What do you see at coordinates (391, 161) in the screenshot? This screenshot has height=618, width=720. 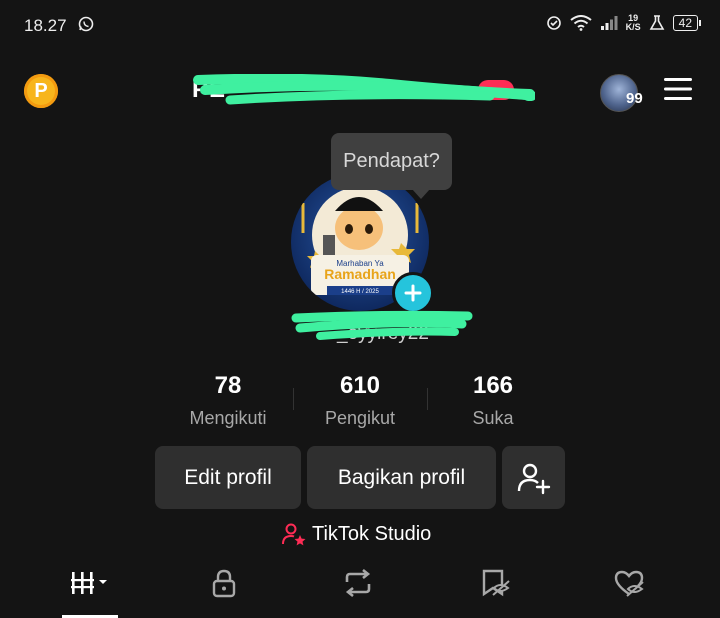 I see `feedback-tooltip: Pendapat?` at bounding box center [391, 161].